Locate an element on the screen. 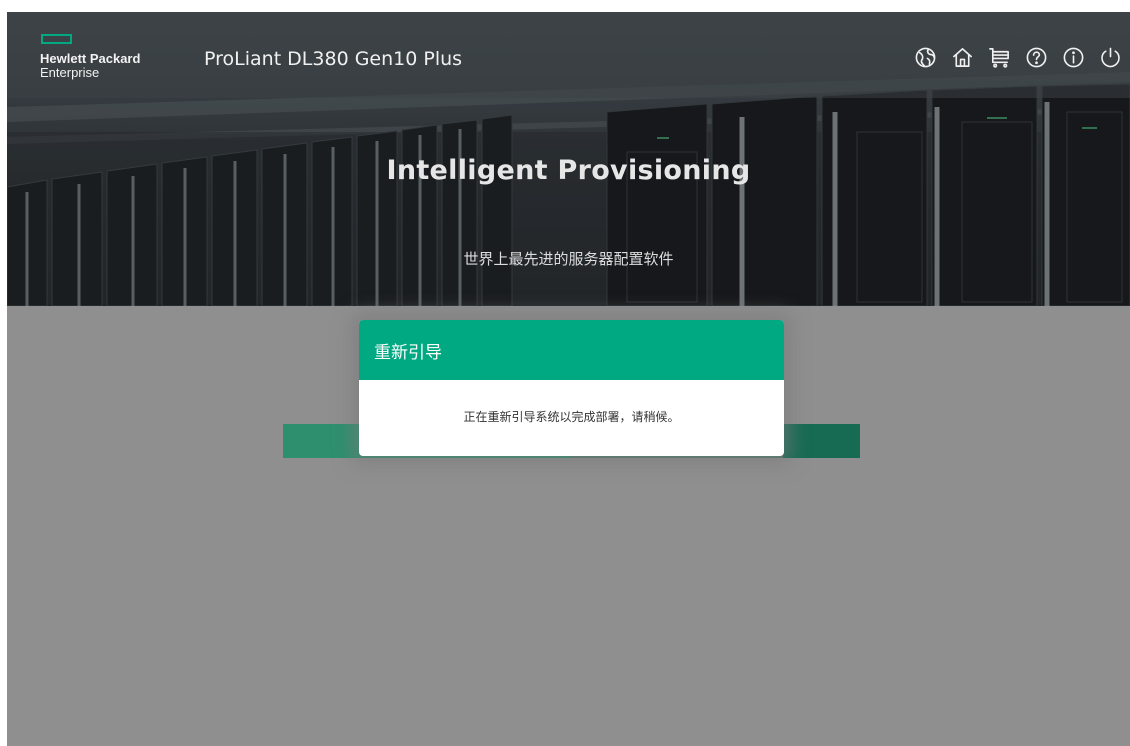  product-title: ProLiant DL380 Gen10 Plus is located at coordinates (333, 59).